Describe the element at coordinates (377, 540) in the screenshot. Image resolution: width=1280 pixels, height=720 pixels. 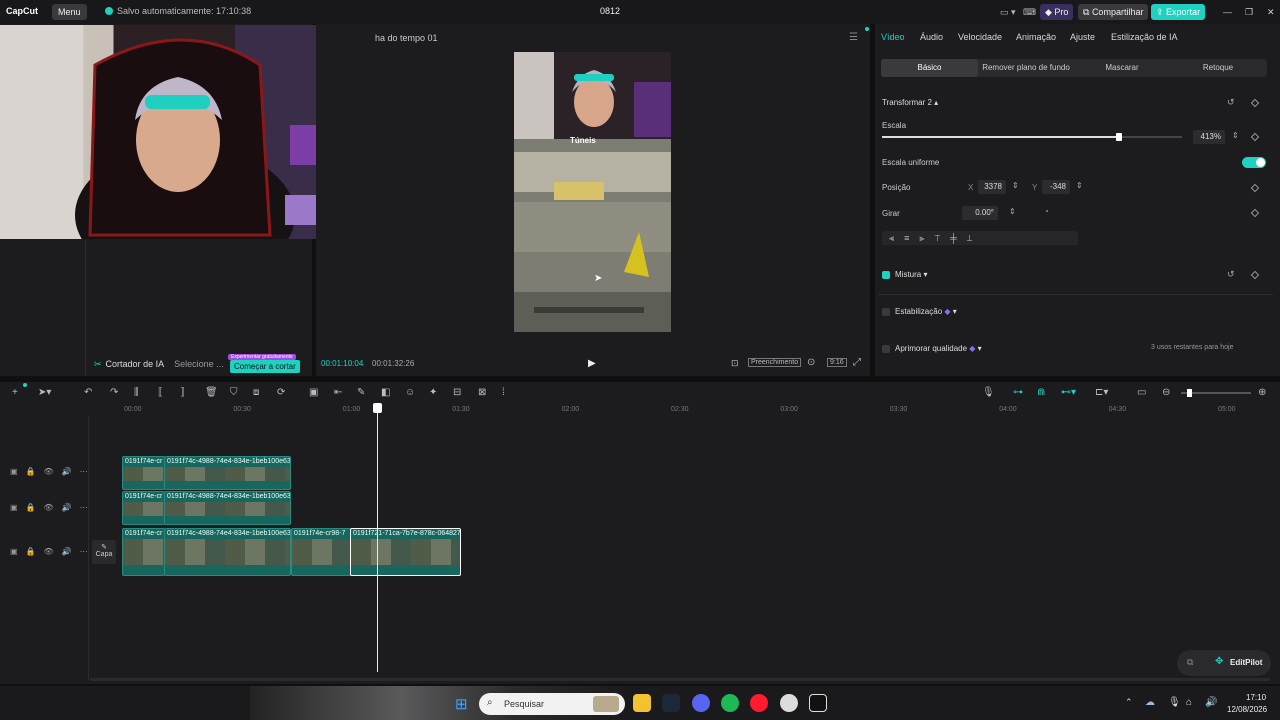
I see `playhead` at that location.